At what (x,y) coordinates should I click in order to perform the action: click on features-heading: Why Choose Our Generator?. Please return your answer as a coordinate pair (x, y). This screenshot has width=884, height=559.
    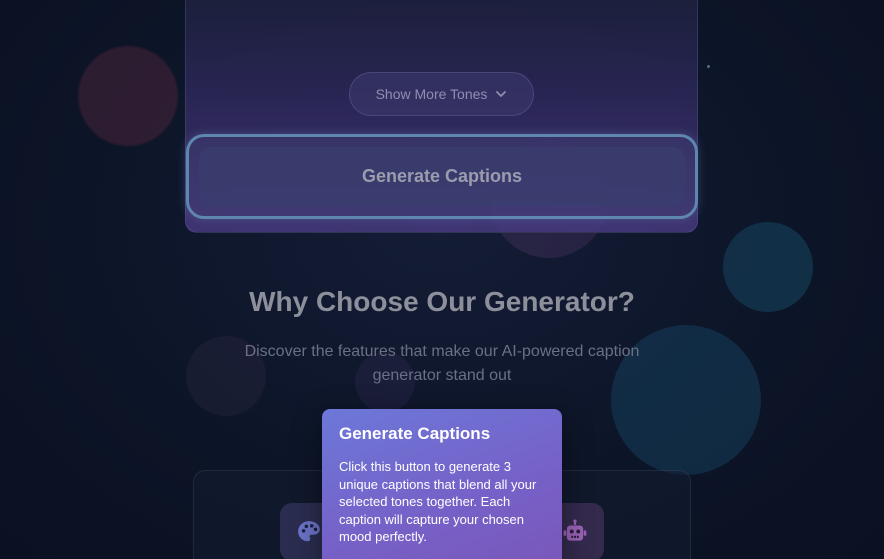
    Looking at the image, I should click on (442, 301).